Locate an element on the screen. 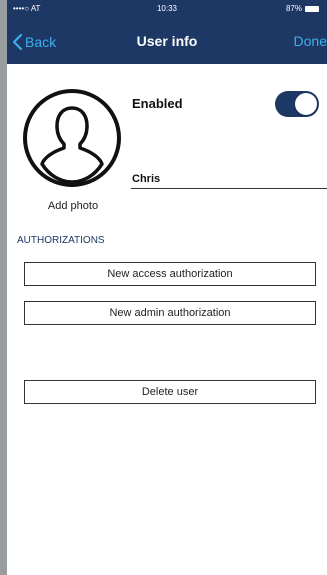  page-title: User info is located at coordinates (167, 41).